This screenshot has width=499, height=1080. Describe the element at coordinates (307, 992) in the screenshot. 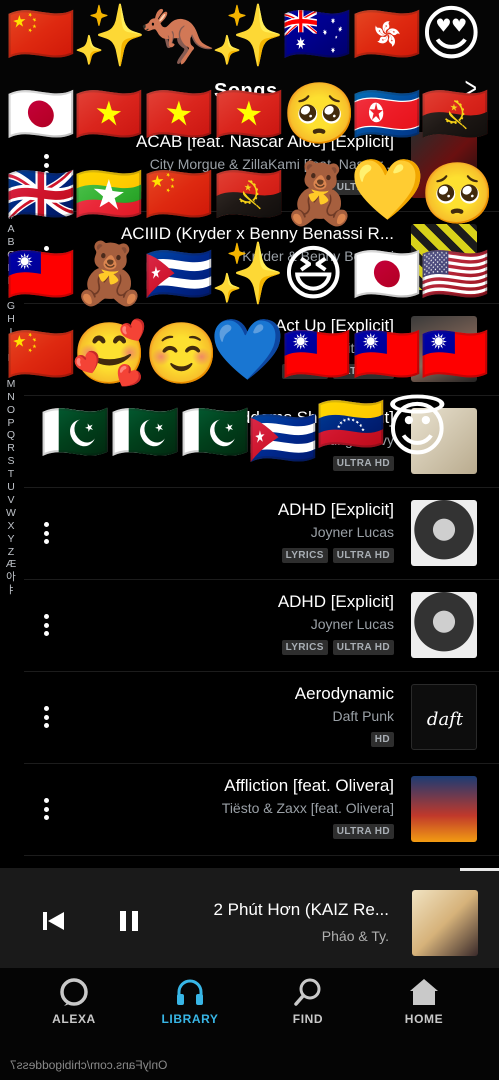

I see `search-icon` at that location.